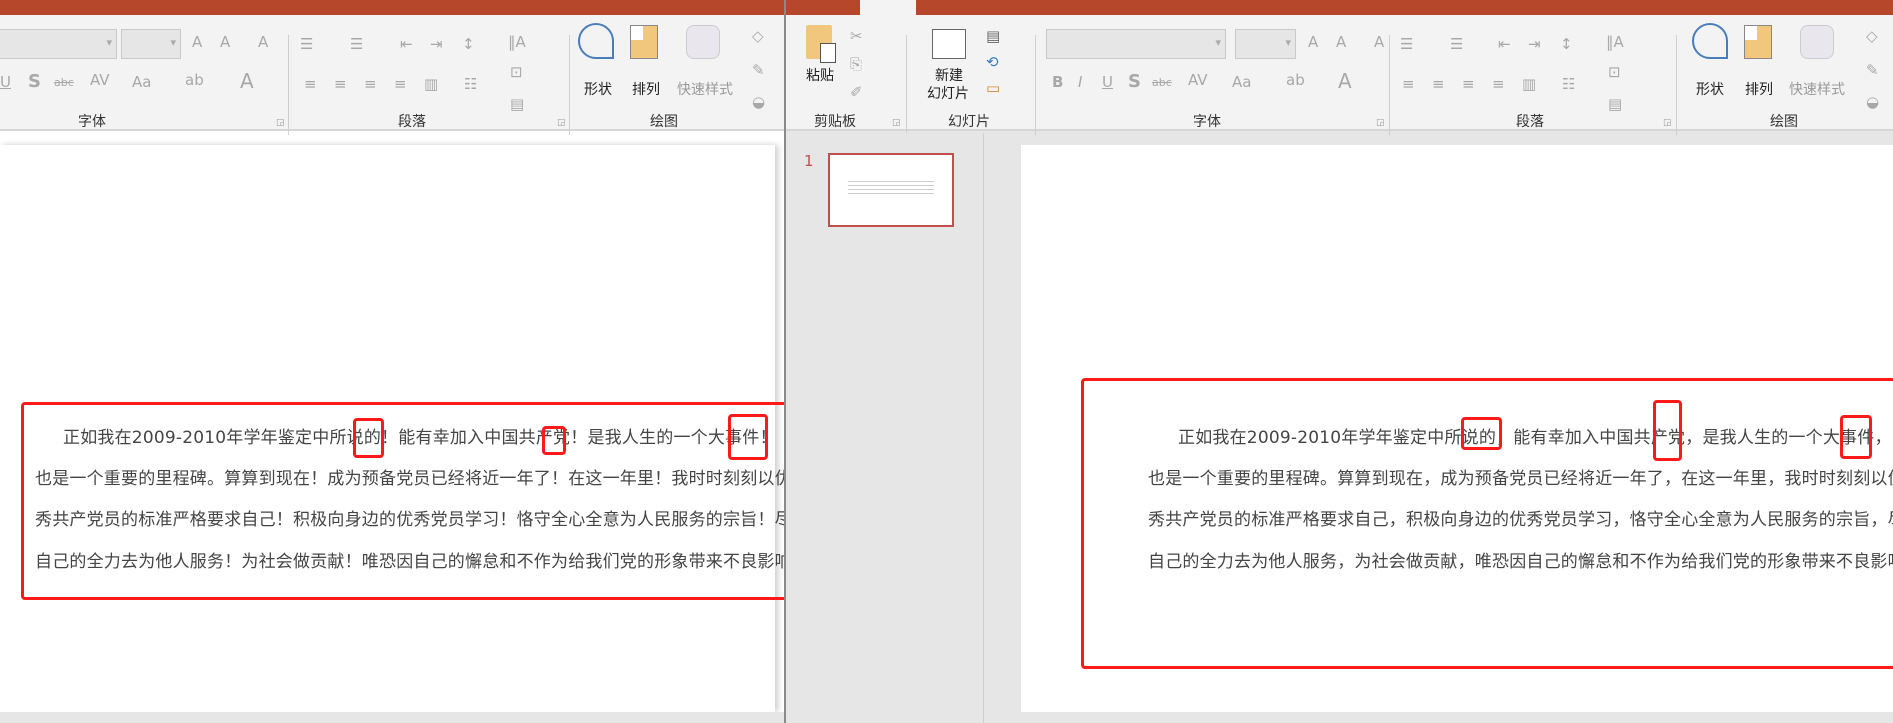 The height and width of the screenshot is (723, 1893). Describe the element at coordinates (1710, 41) in the screenshot. I see `shapes-icon` at that location.